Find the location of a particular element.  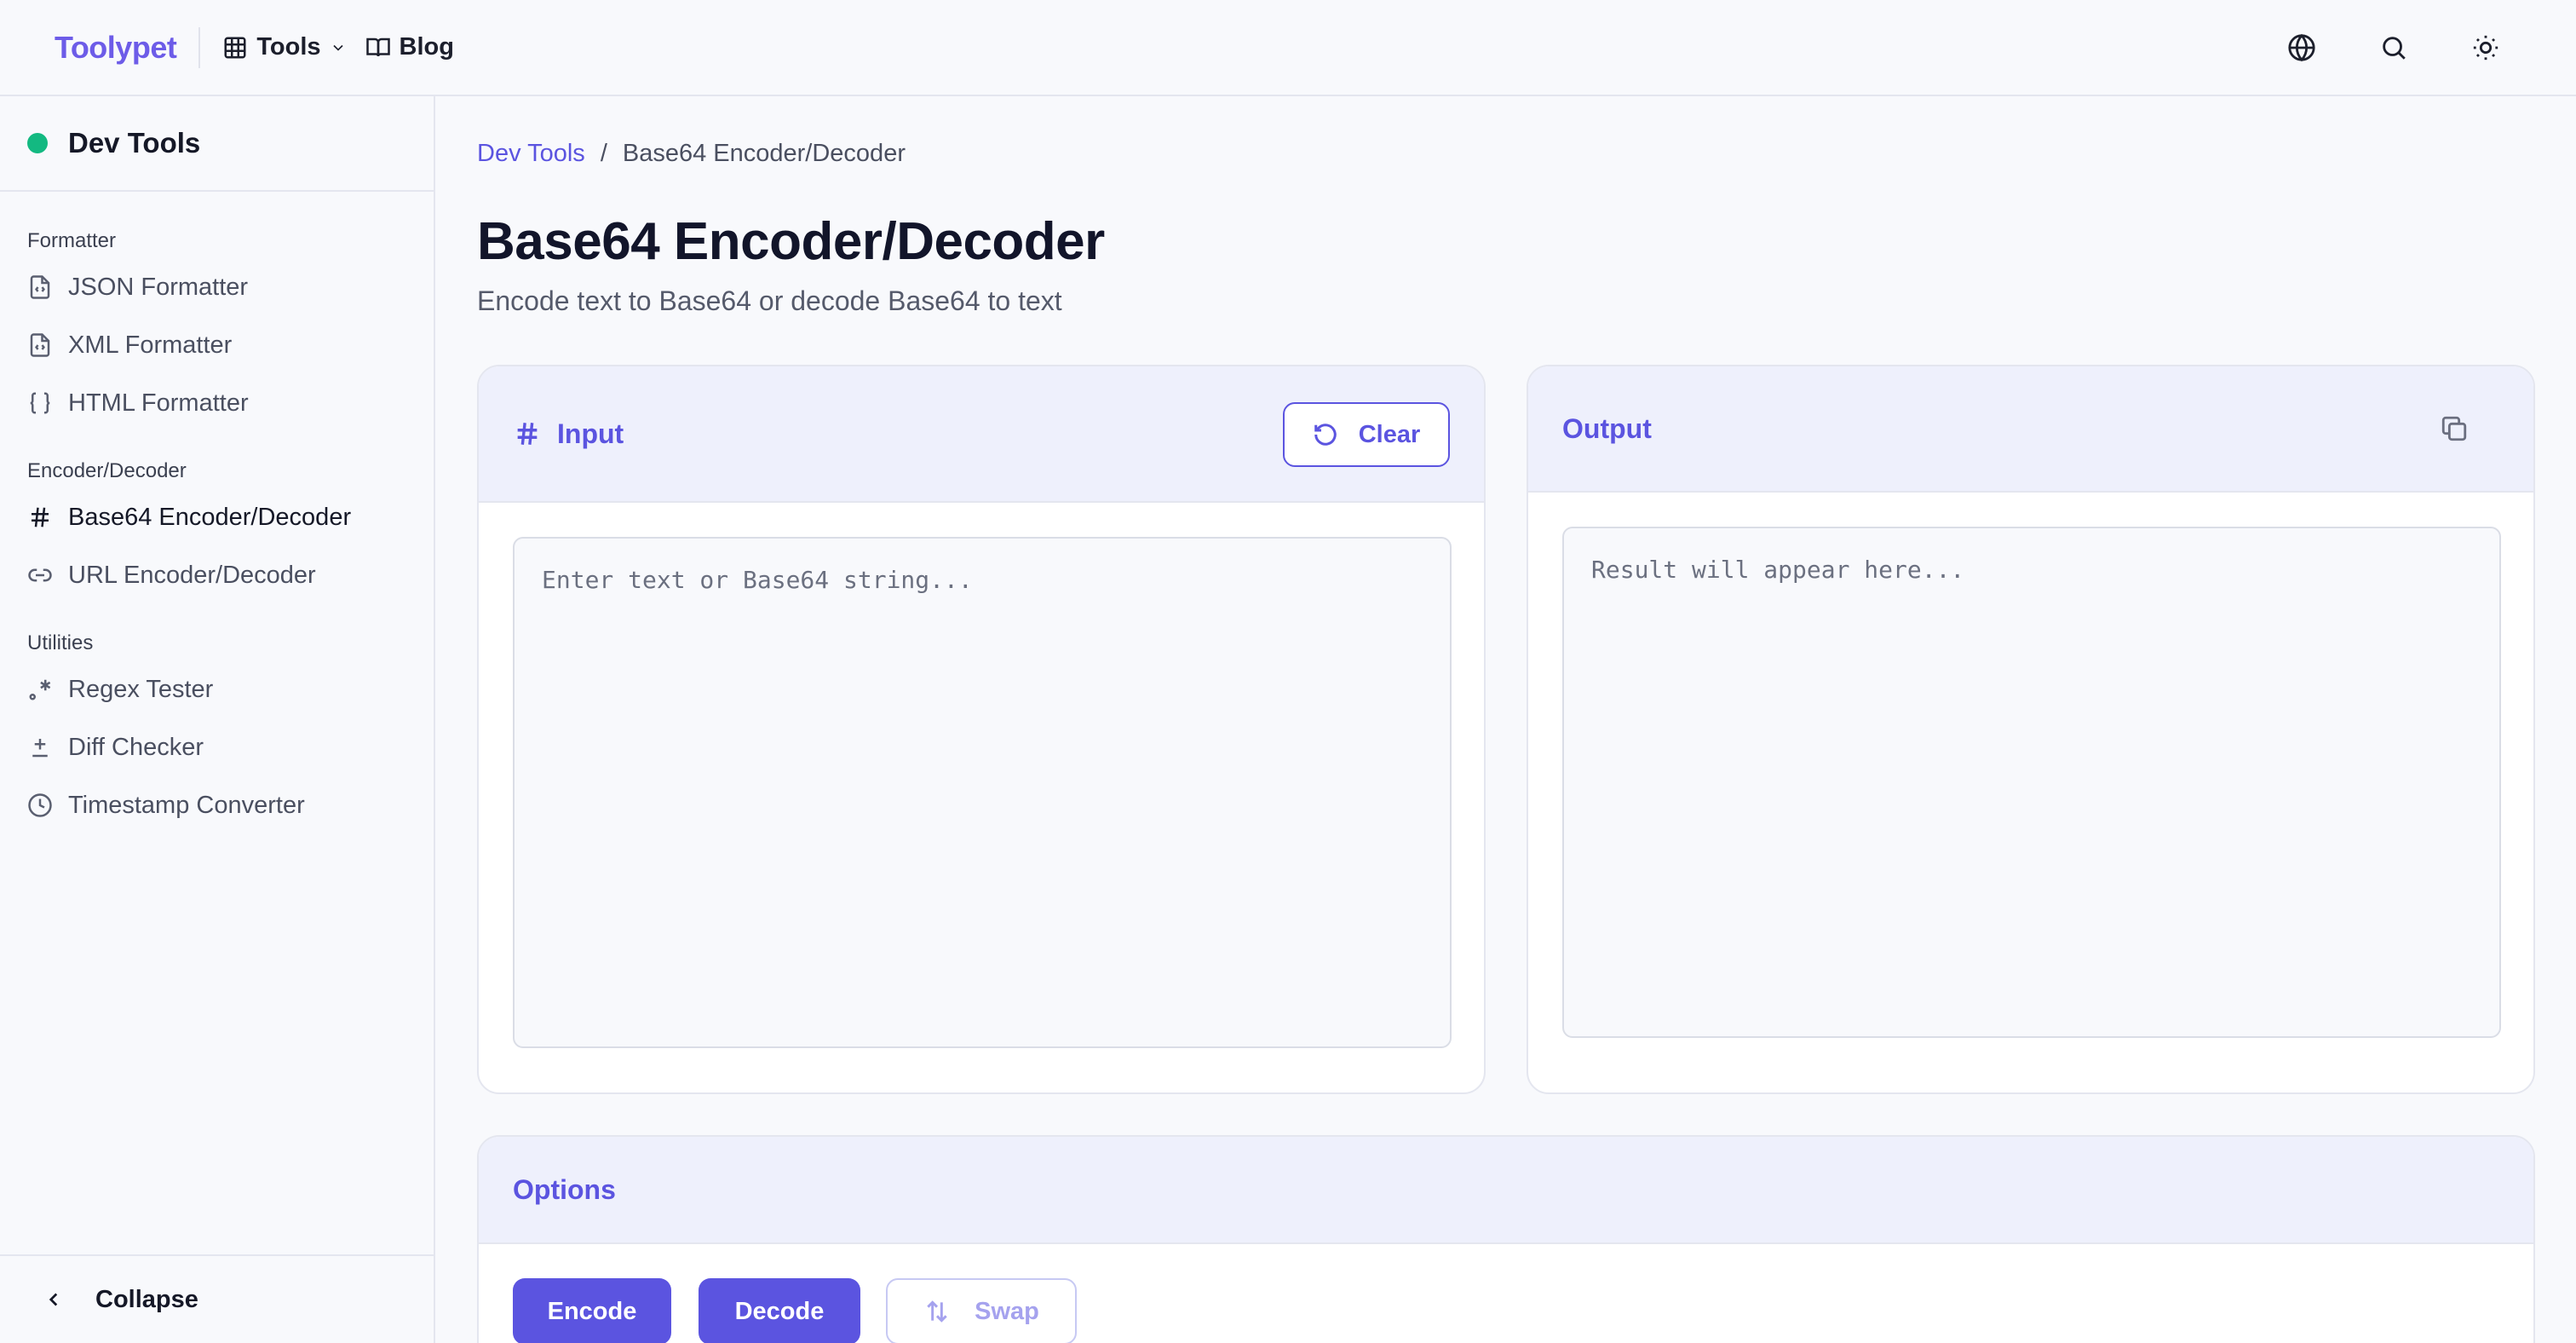

copy-icon is located at coordinates (2454, 428).